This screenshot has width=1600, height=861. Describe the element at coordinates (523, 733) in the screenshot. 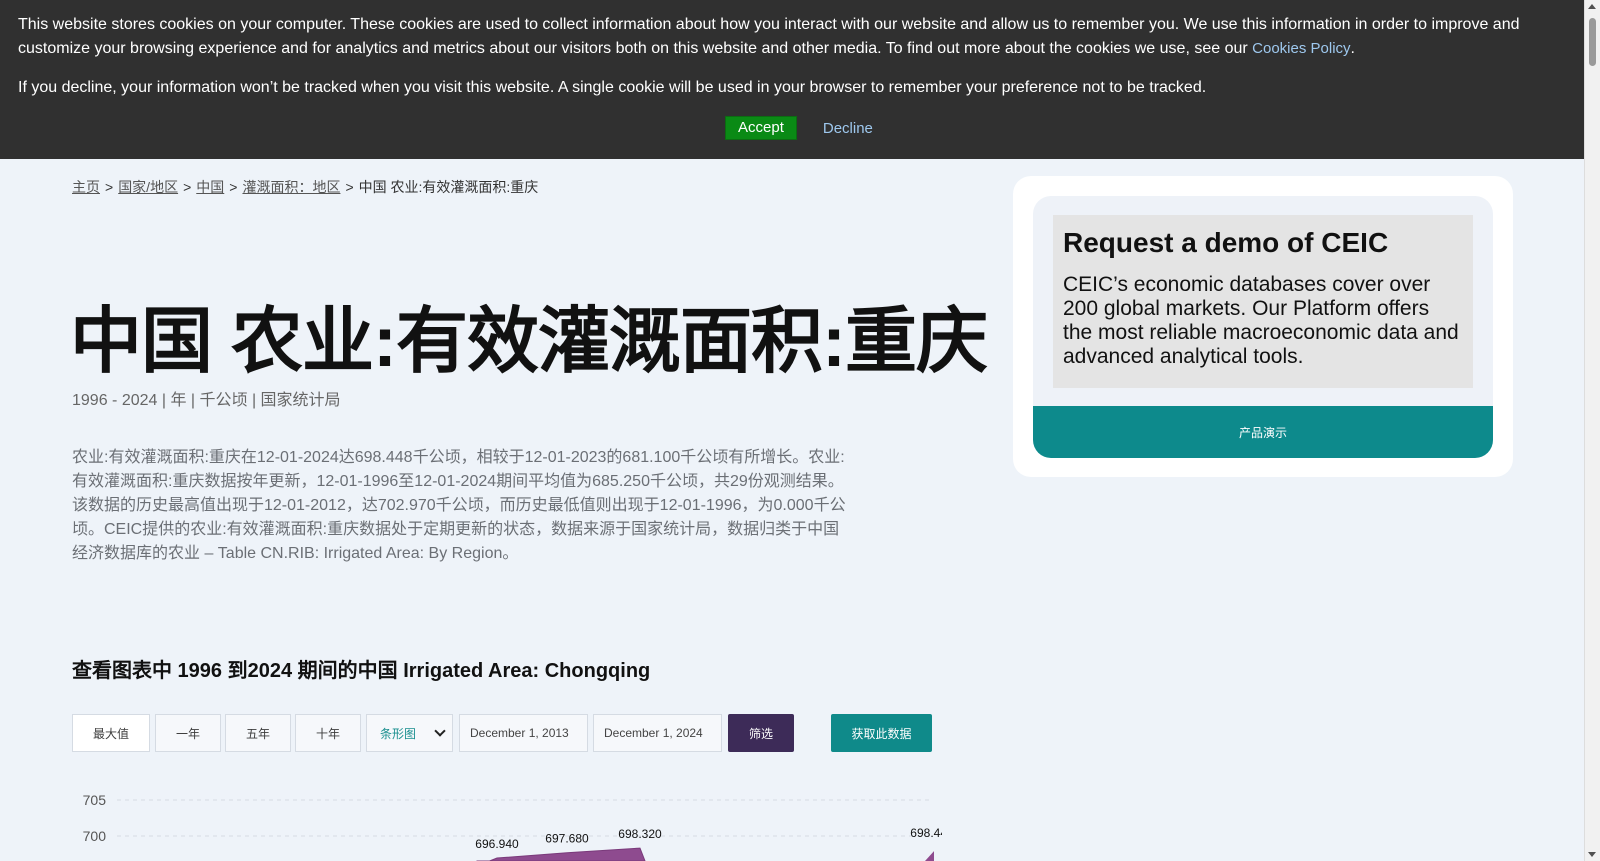

I see `date-from-input: December 1, 2013` at that location.